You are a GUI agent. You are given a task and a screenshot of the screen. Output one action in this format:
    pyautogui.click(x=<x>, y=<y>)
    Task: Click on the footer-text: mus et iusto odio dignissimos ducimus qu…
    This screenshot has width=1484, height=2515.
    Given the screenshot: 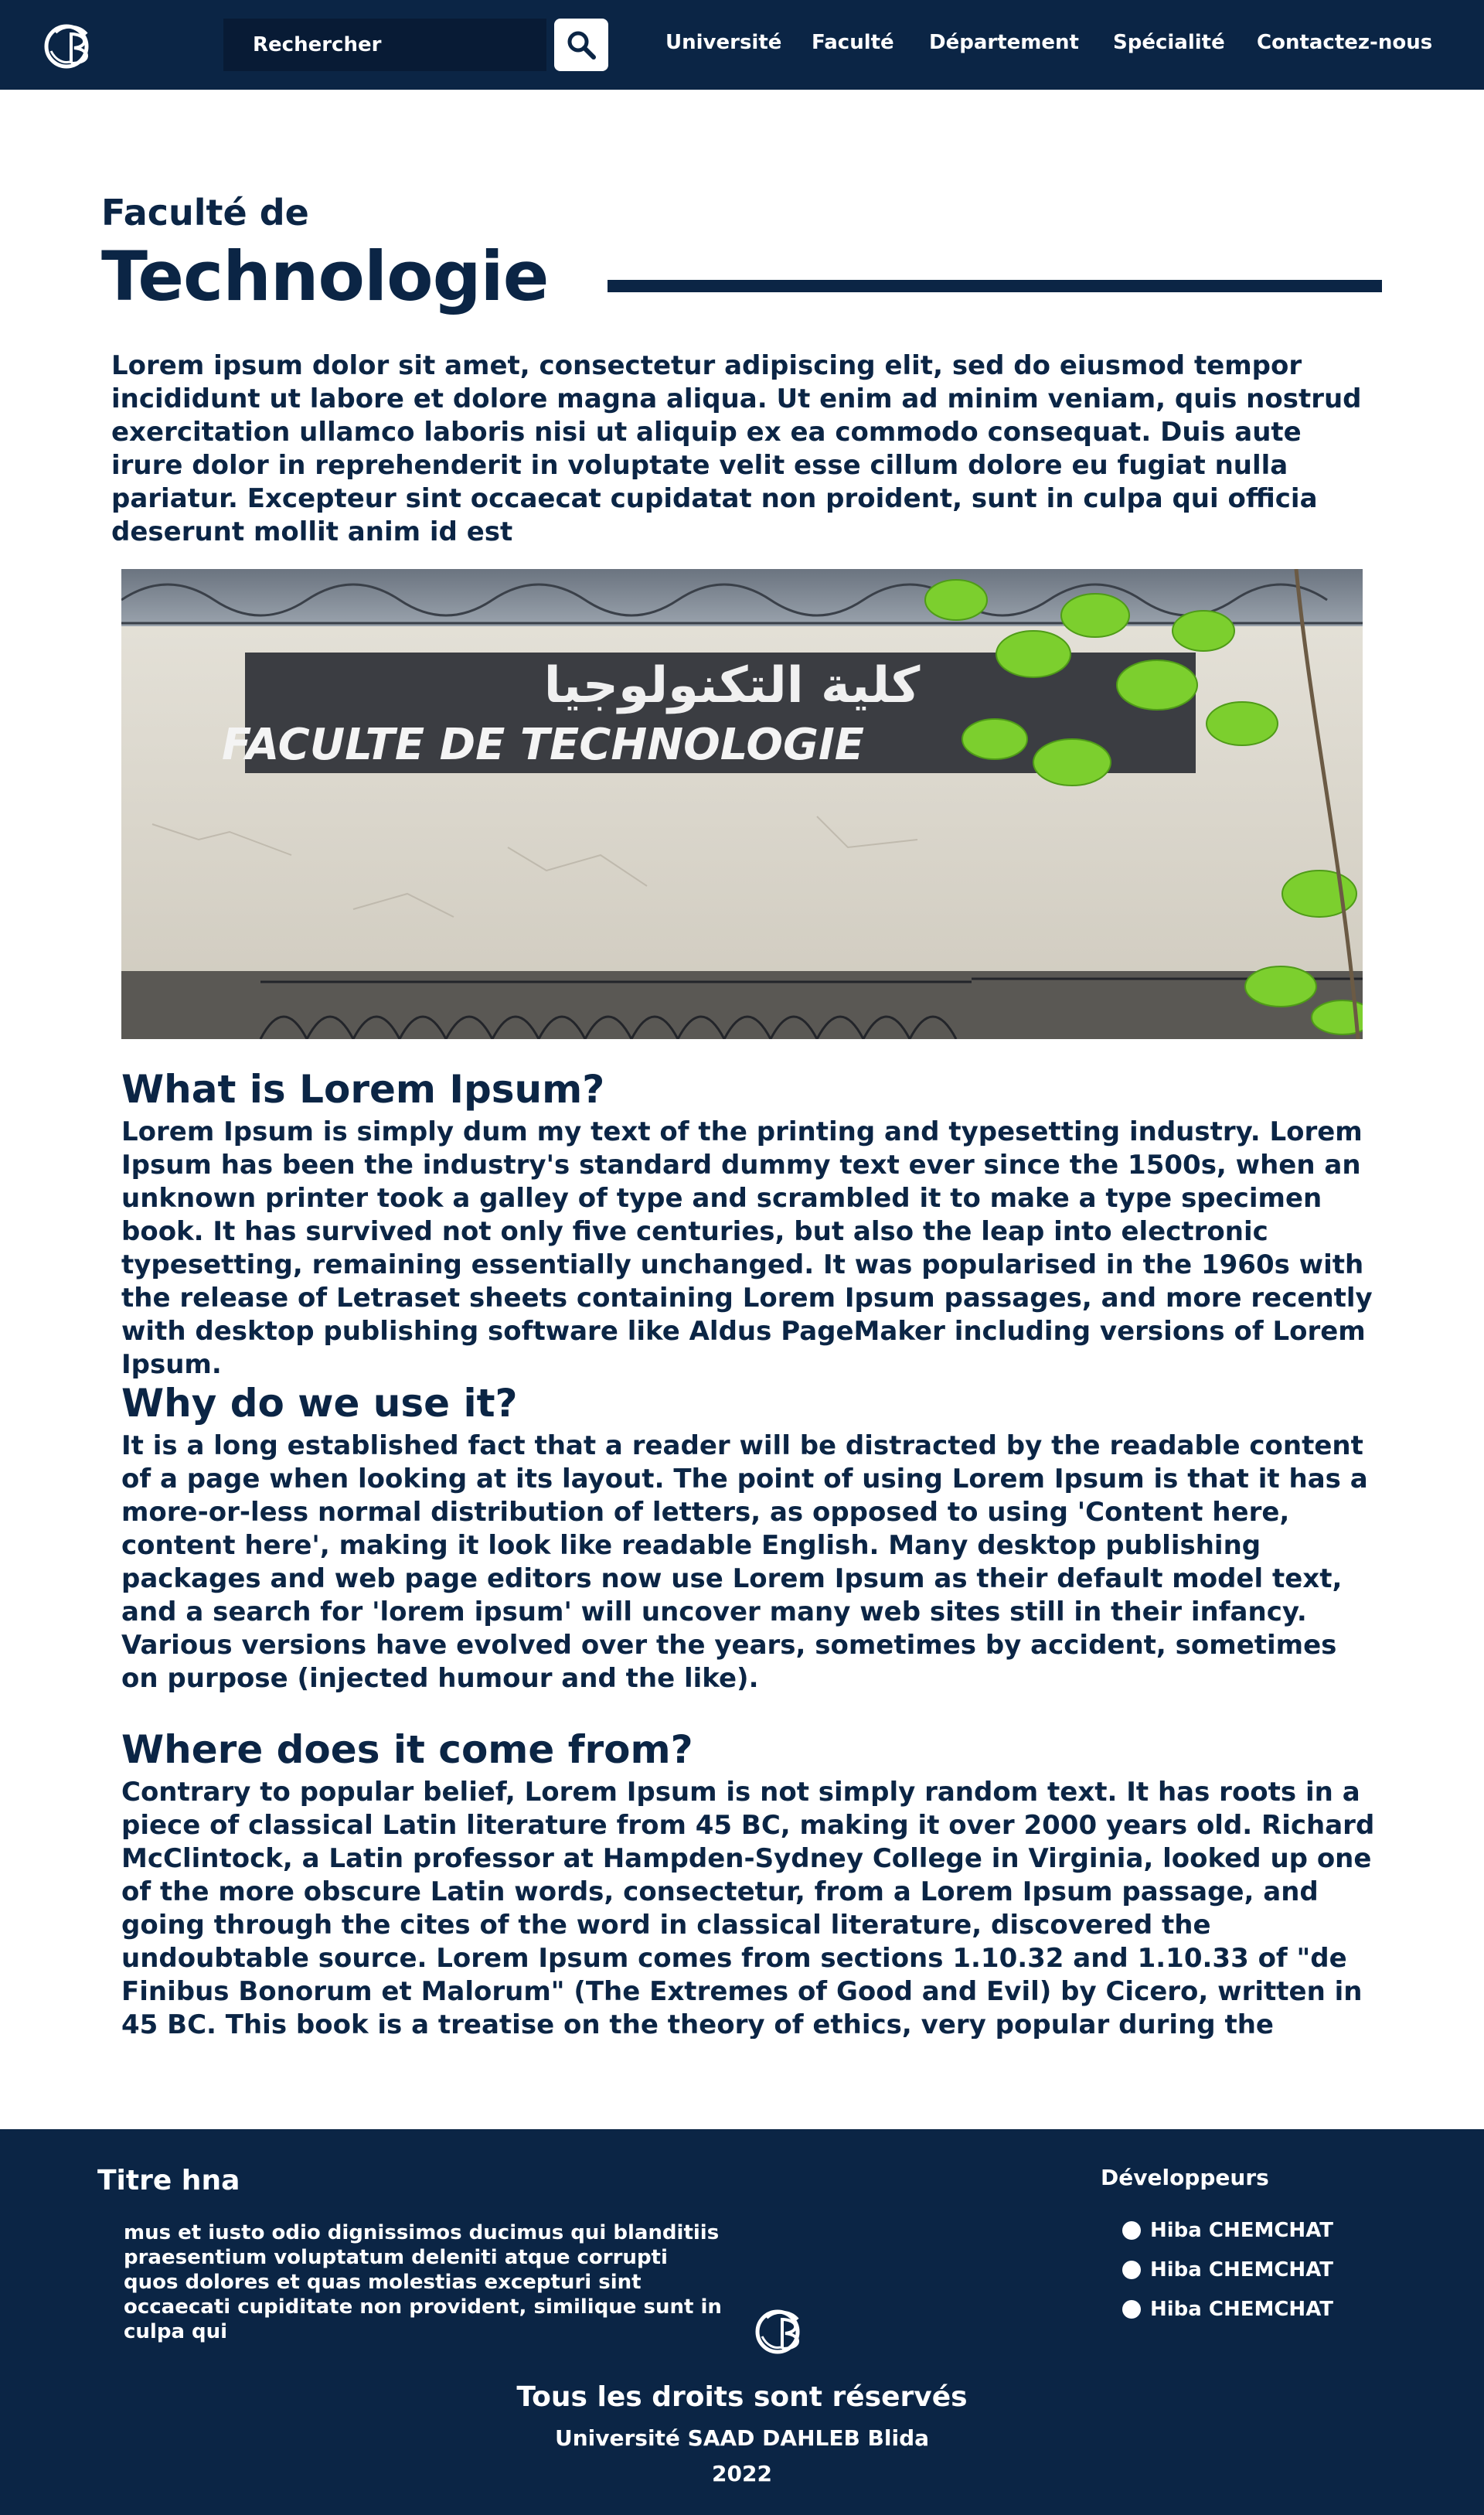 What is the action you would take?
    pyautogui.click(x=423, y=2282)
    